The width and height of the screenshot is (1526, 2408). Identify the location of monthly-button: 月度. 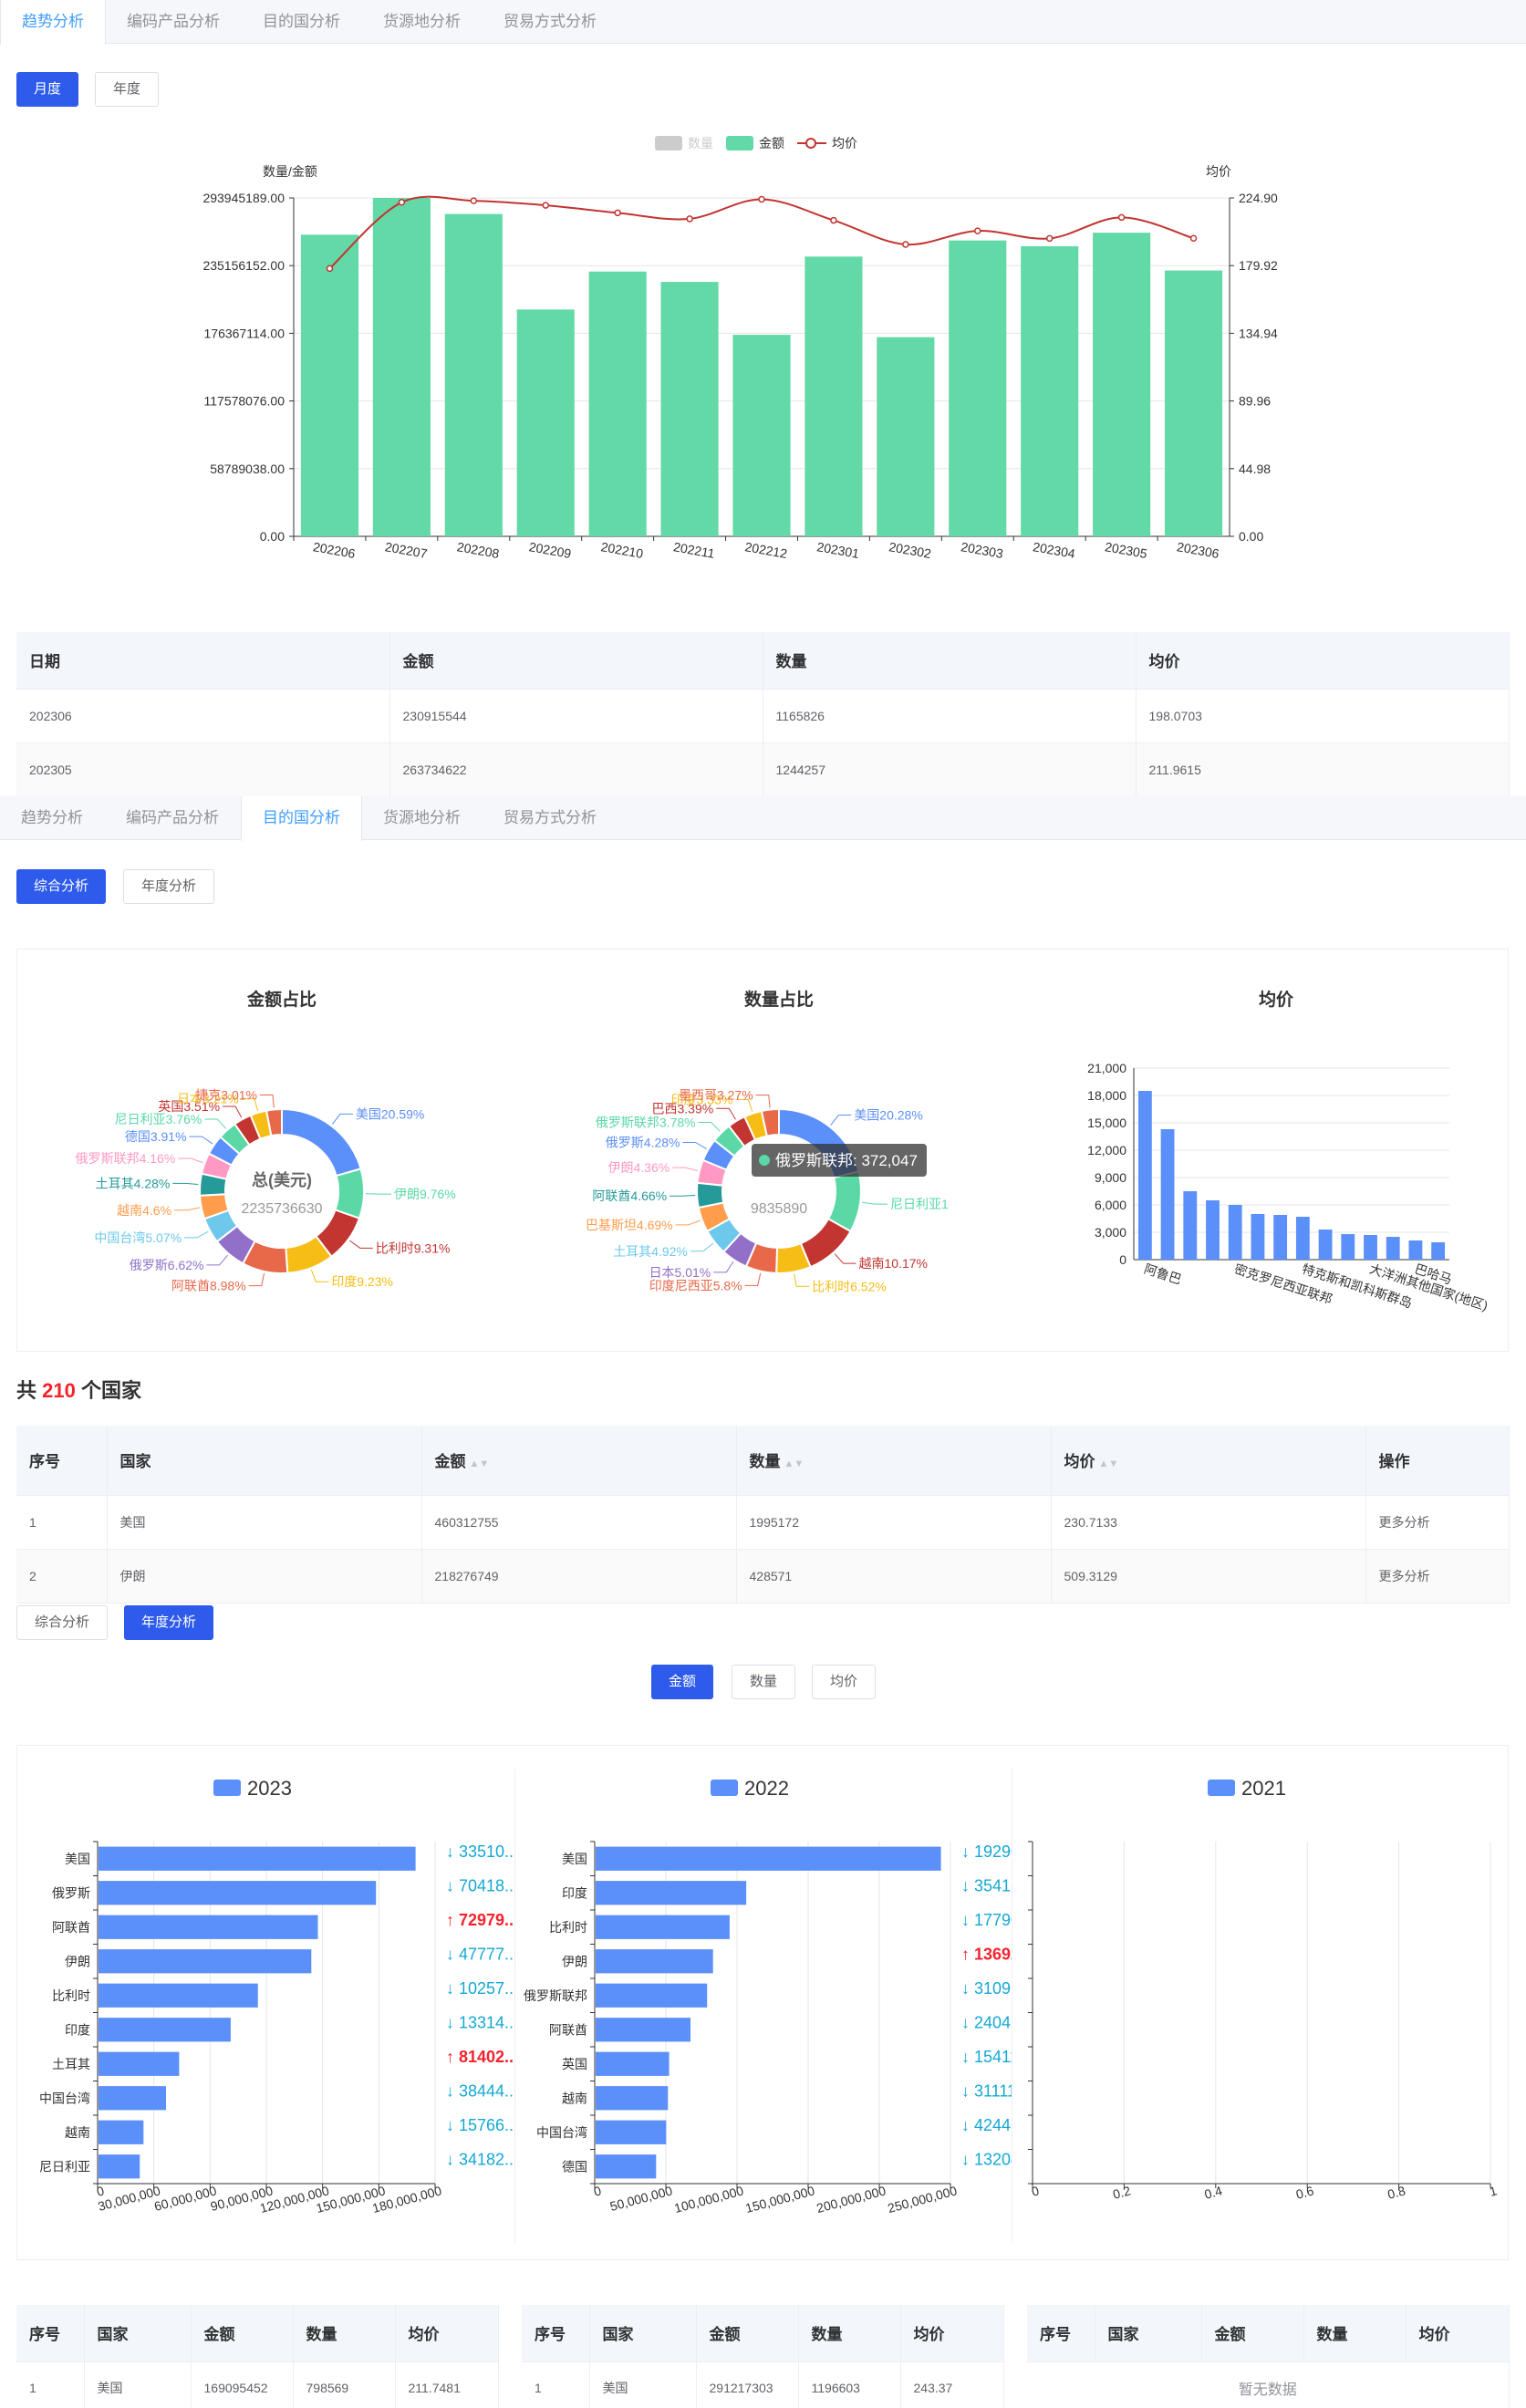
(47, 89).